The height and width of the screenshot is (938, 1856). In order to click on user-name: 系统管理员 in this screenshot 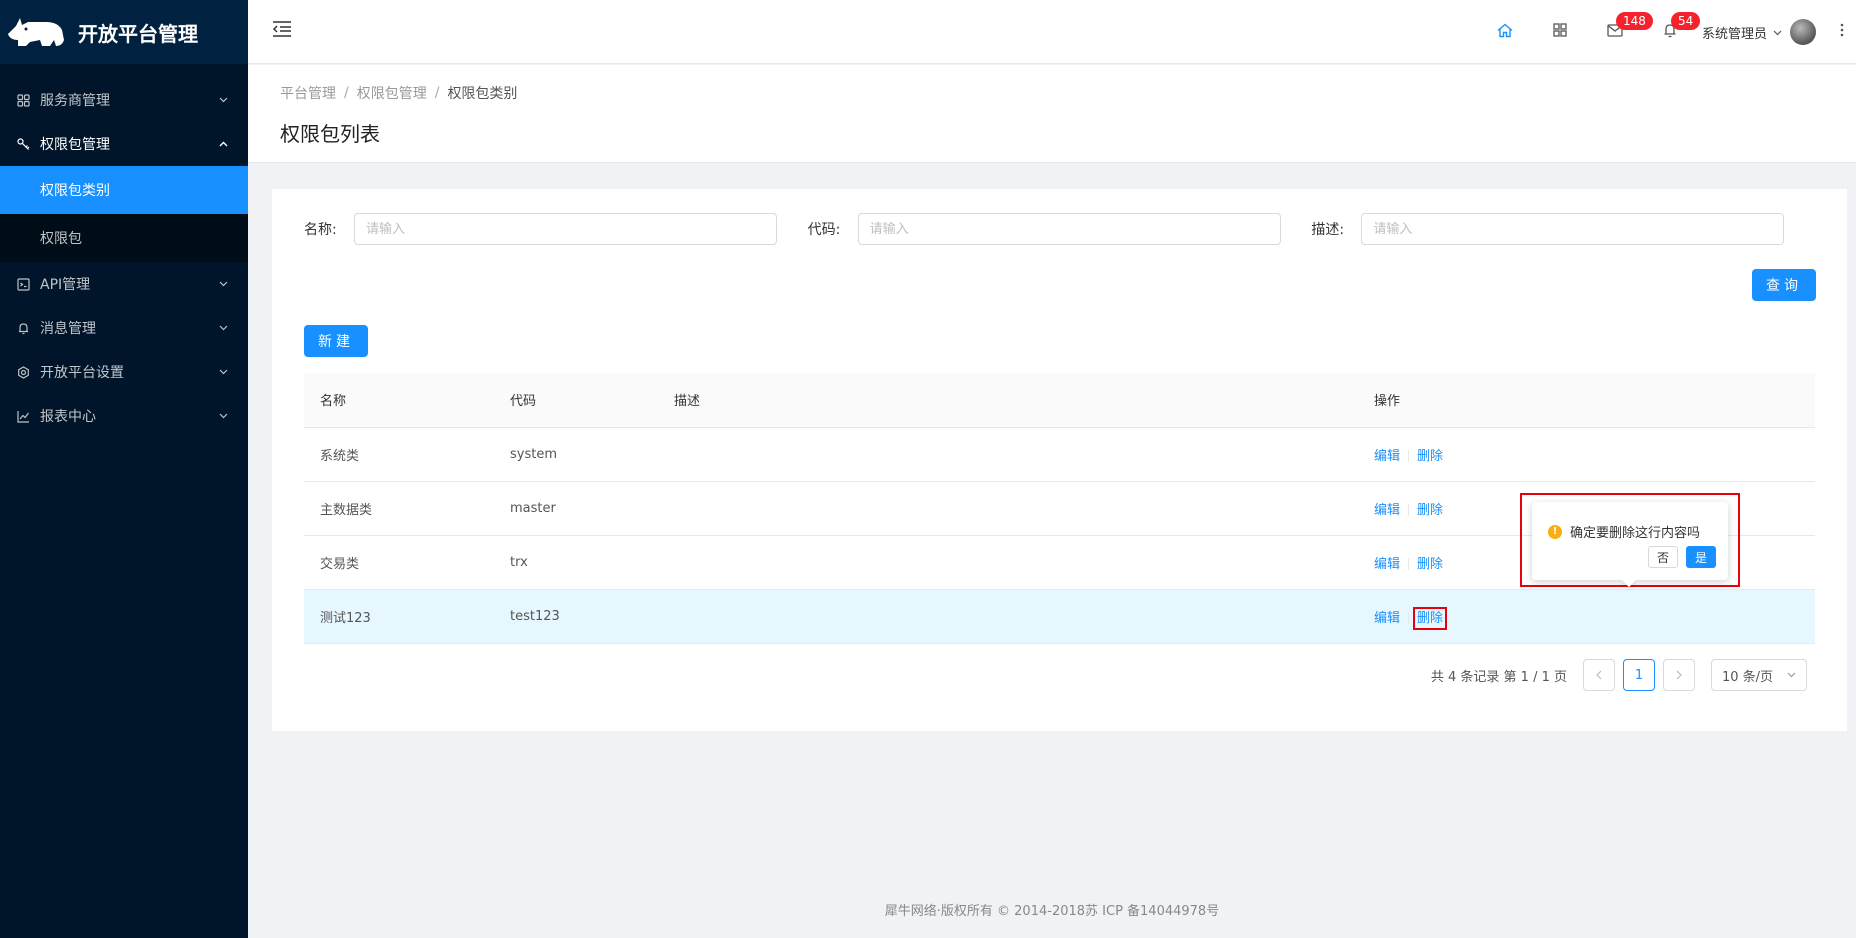, I will do `click(1734, 34)`.